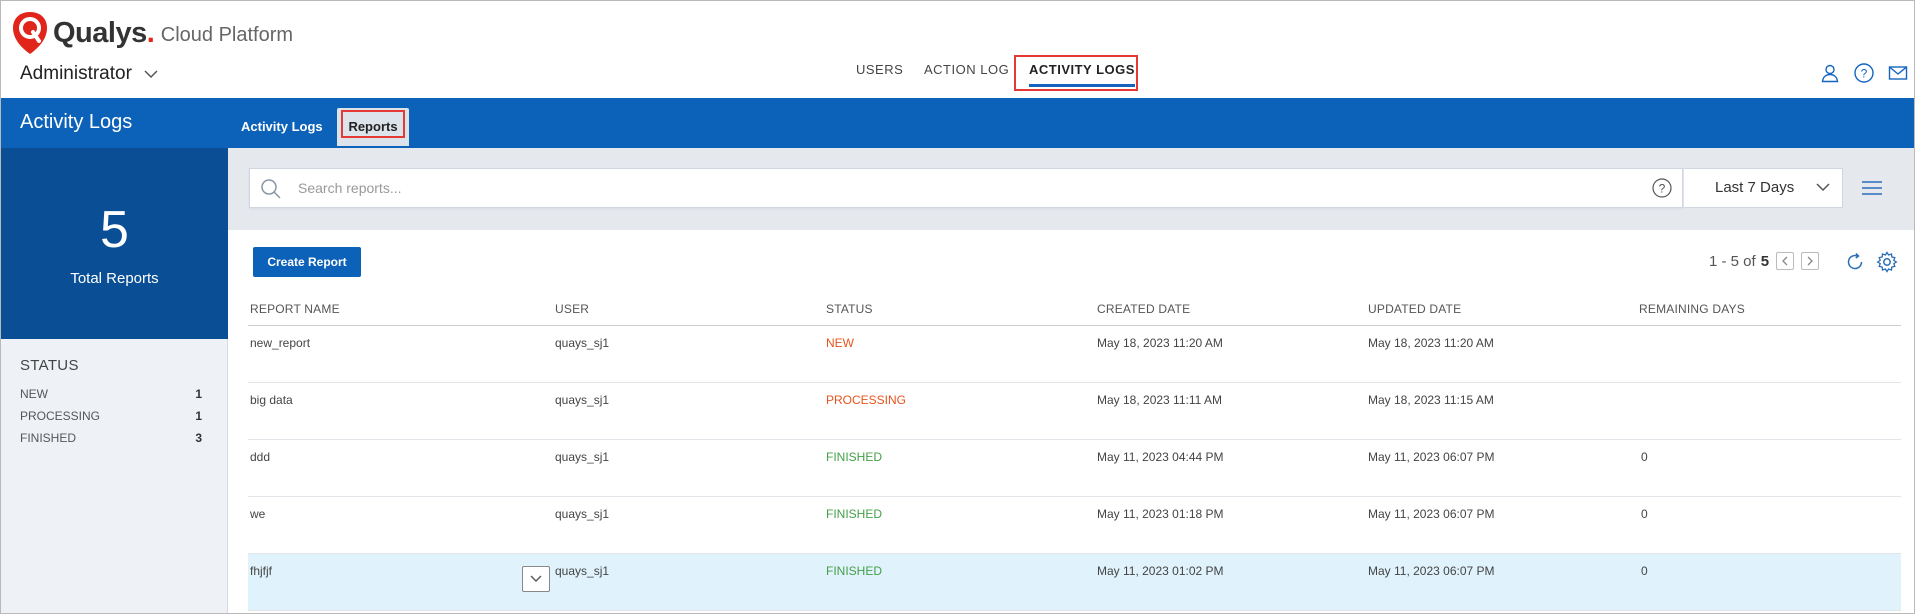 The height and width of the screenshot is (614, 1915). I want to click on top-nav: USERS ACTION LOG ACTIVITY LOGS, so click(957, 73).